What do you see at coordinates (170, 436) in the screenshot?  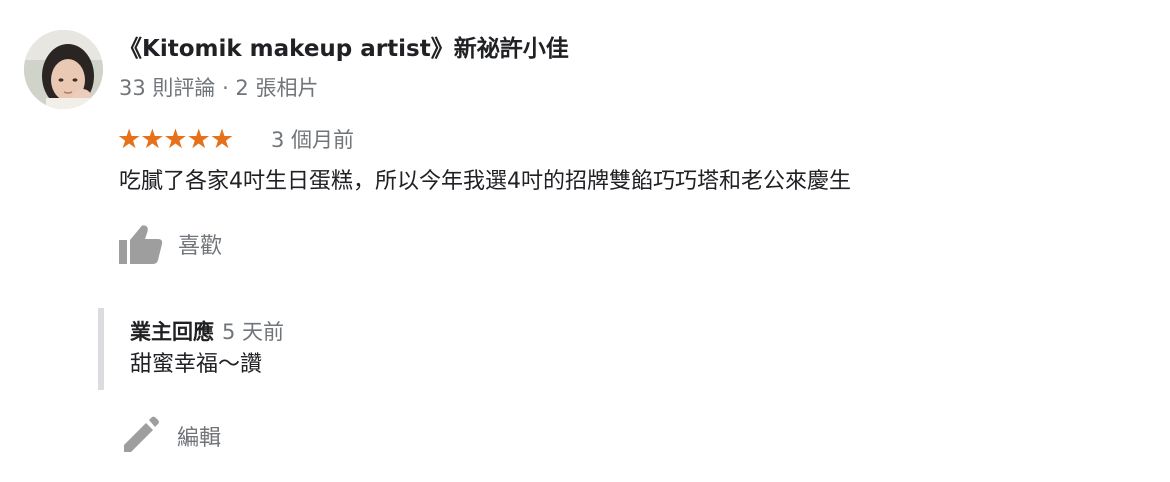 I see `edit-button: 編輯` at bounding box center [170, 436].